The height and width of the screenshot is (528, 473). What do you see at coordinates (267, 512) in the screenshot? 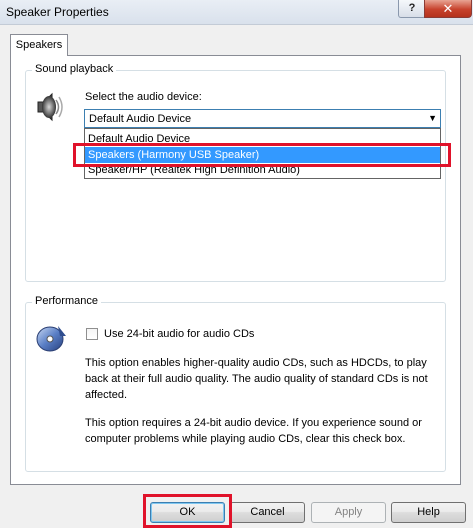
I see `cancel-button: Cancel` at bounding box center [267, 512].